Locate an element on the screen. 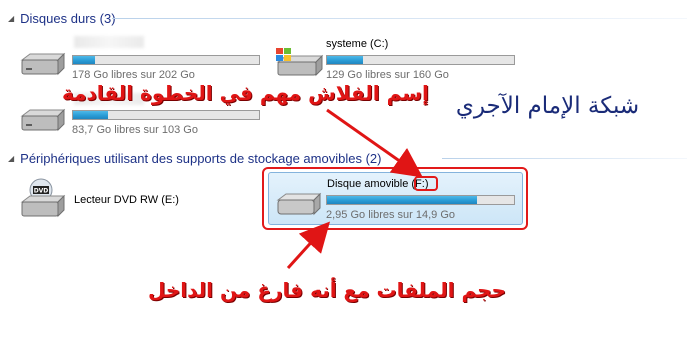  arrow-to-drive-letter is located at coordinates (374, 143).